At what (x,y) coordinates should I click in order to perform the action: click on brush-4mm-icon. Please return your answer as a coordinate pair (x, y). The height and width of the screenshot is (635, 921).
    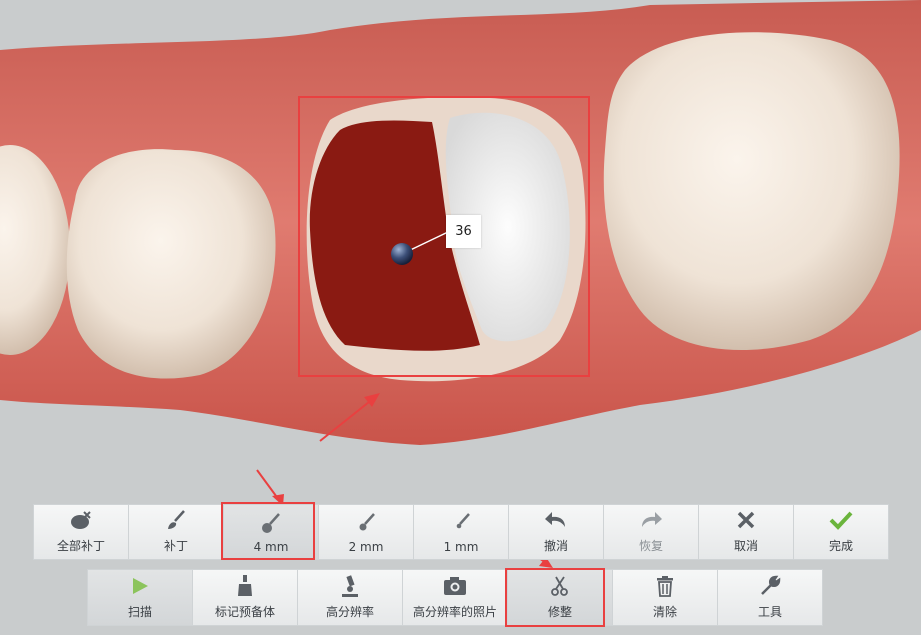
    Looking at the image, I should click on (271, 523).